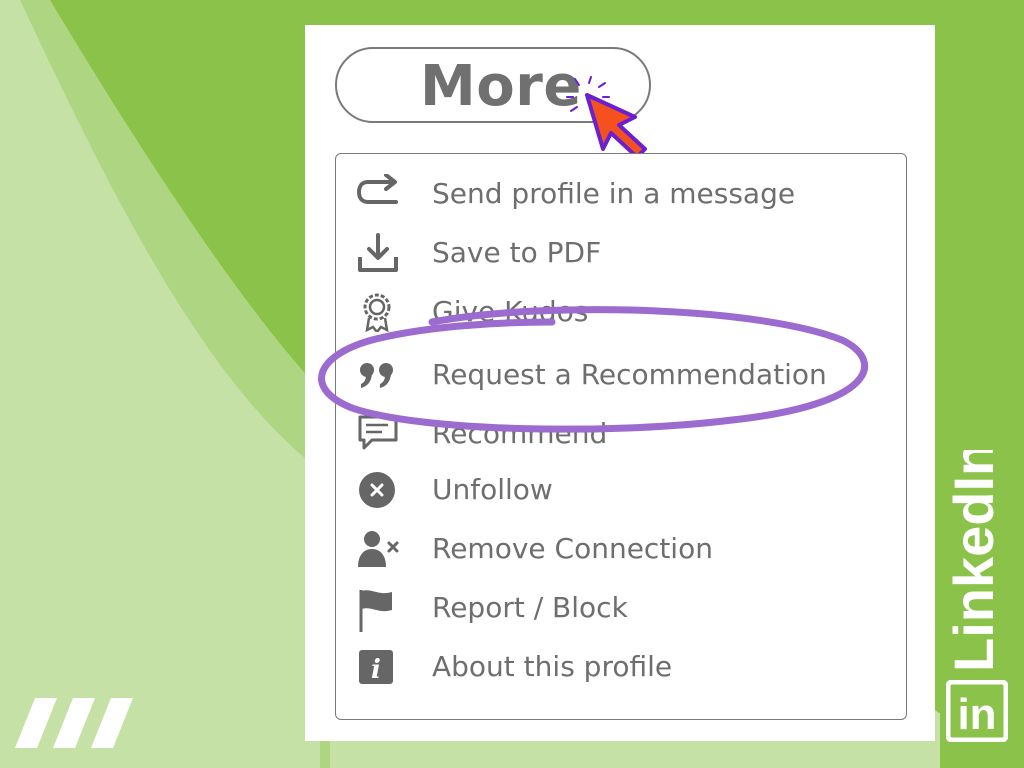 The image size is (1024, 768). What do you see at coordinates (492, 489) in the screenshot?
I see `menu-item-label: Unfollow` at bounding box center [492, 489].